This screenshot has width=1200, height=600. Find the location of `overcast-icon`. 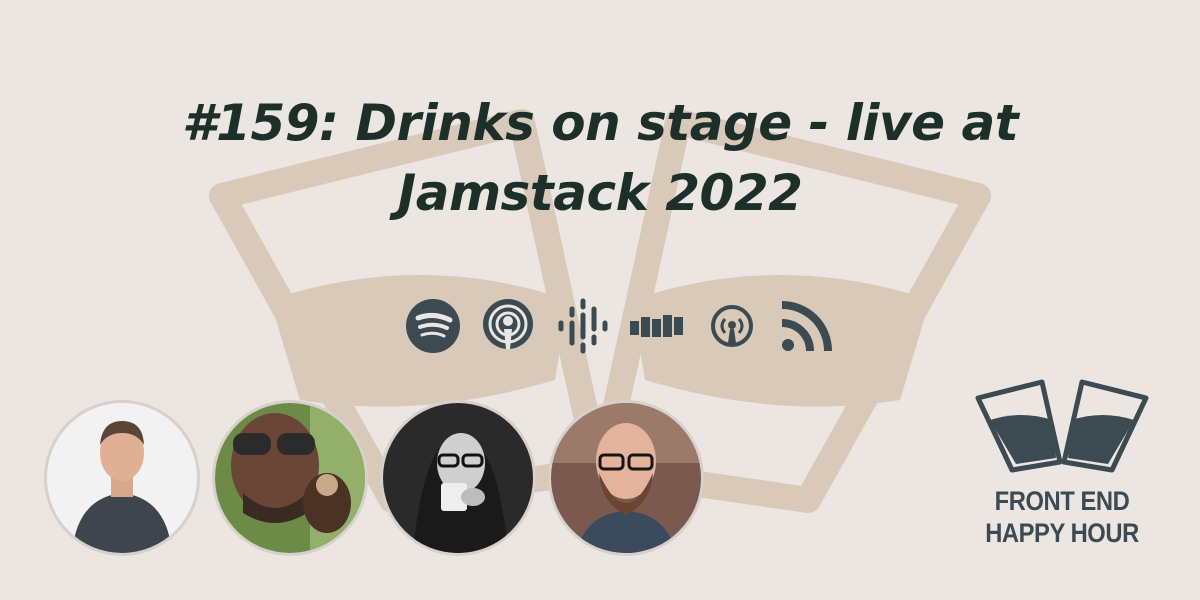

overcast-icon is located at coordinates (732, 326).